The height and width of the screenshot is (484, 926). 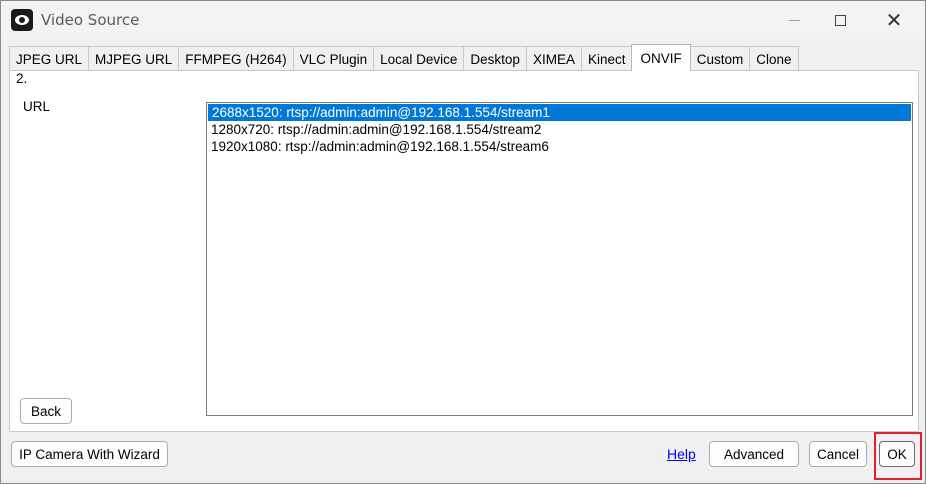 What do you see at coordinates (49, 58) in the screenshot?
I see `tab-jpeg-url: JPEG URL` at bounding box center [49, 58].